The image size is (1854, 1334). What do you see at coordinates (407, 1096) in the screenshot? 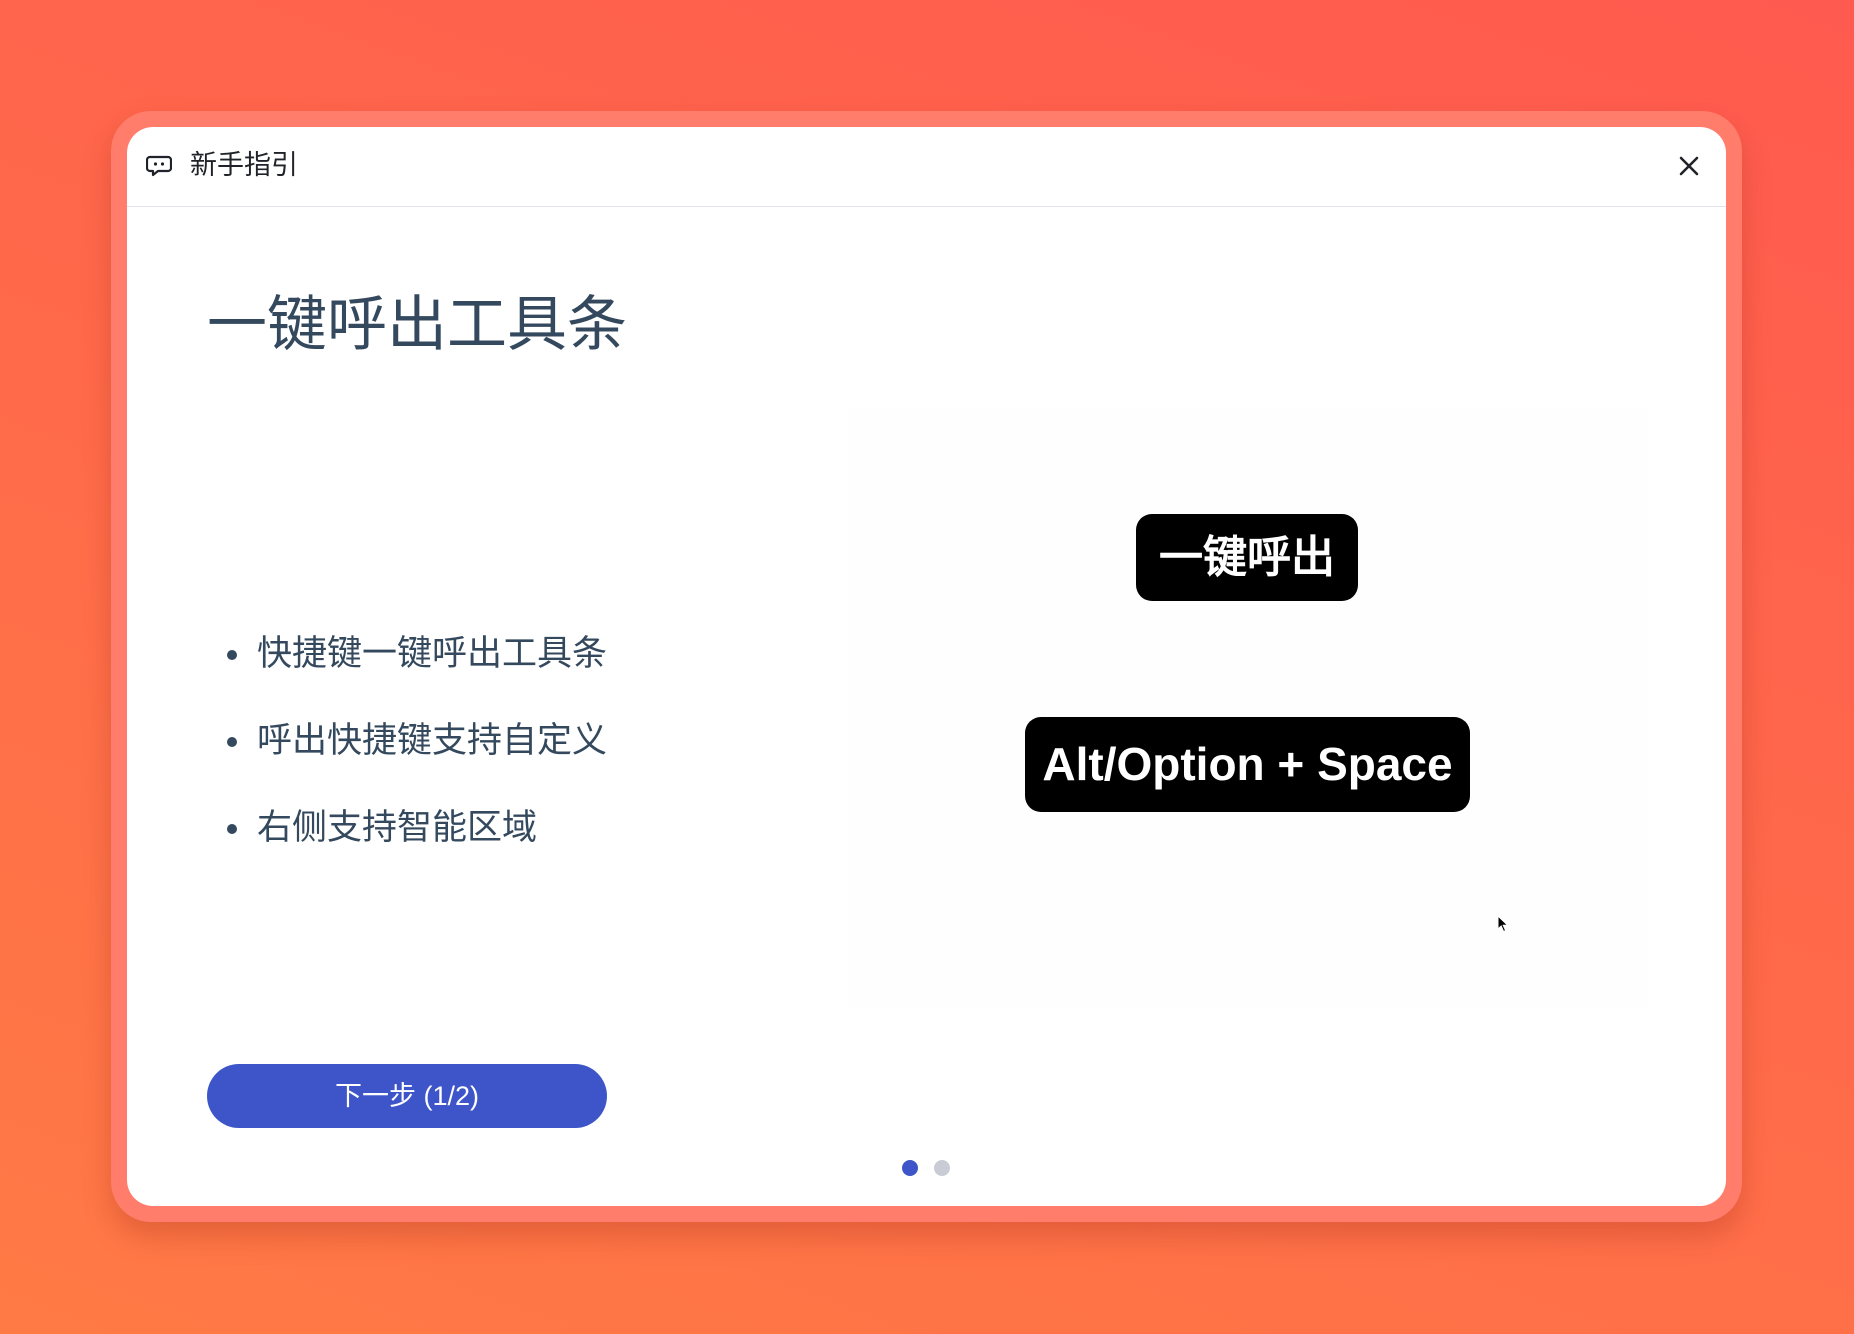
I see `next-step-button: 下一步 (1/2)` at bounding box center [407, 1096].